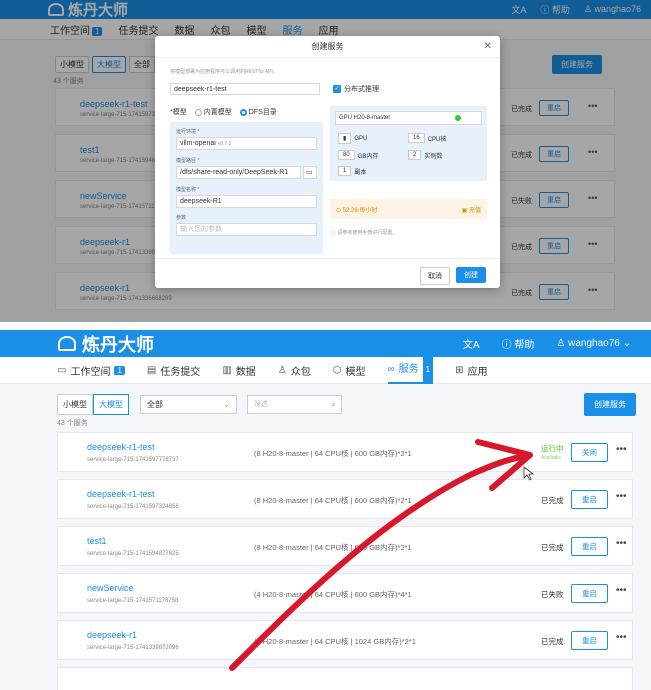 The width and height of the screenshot is (651, 690). What do you see at coordinates (356, 89) in the screenshot?
I see `distributed-checkbox: ✓ 分布式推理` at bounding box center [356, 89].